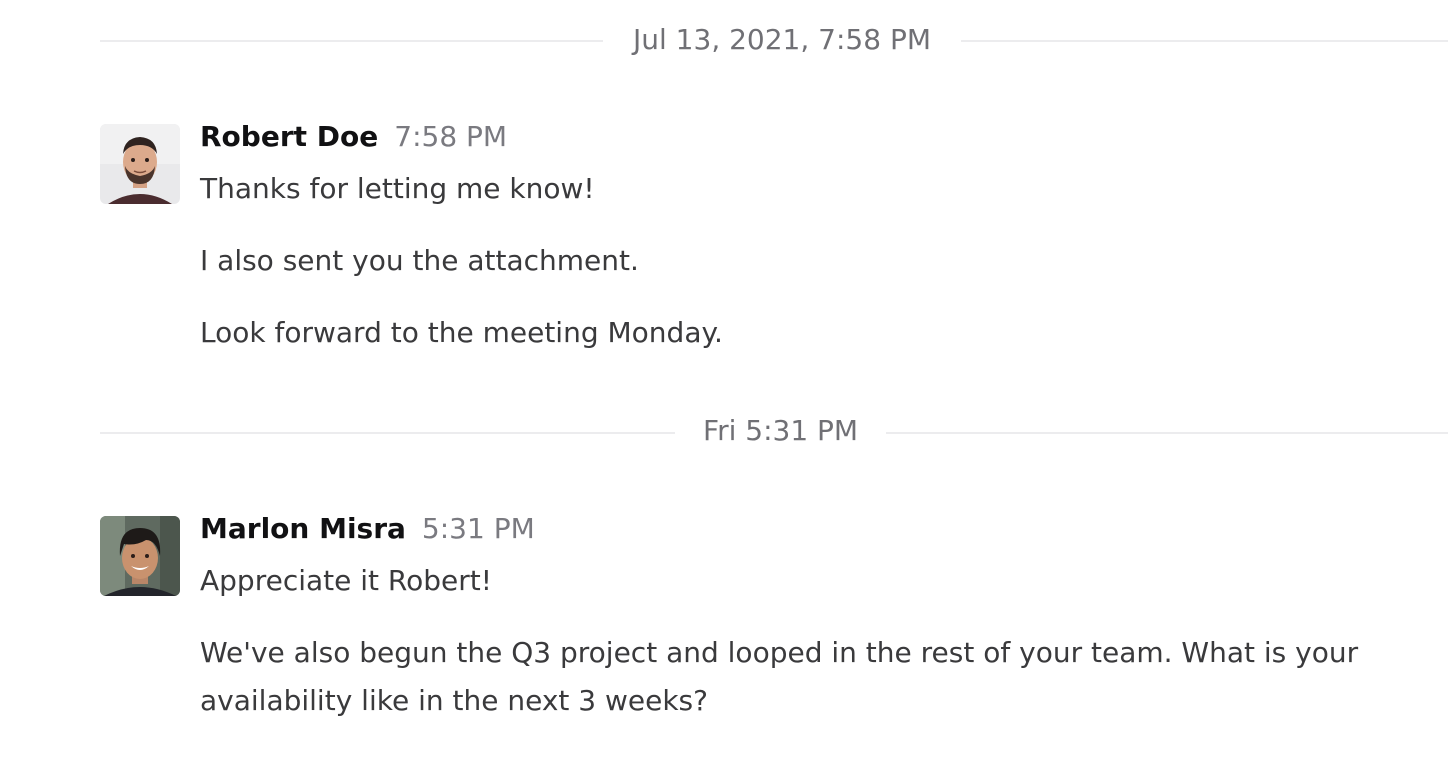 Image resolution: width=1448 pixels, height=758 pixels. Describe the element at coordinates (303, 528) in the screenshot. I see `author-name: Marlon Misra` at that location.